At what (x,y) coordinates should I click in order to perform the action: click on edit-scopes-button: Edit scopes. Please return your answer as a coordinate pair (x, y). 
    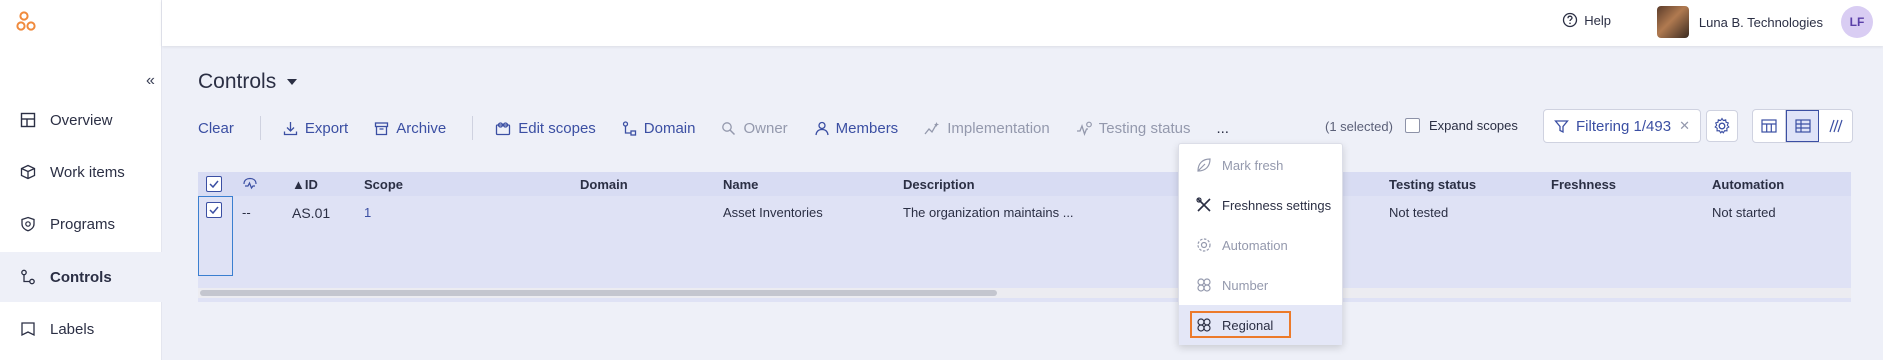
    Looking at the image, I should click on (545, 128).